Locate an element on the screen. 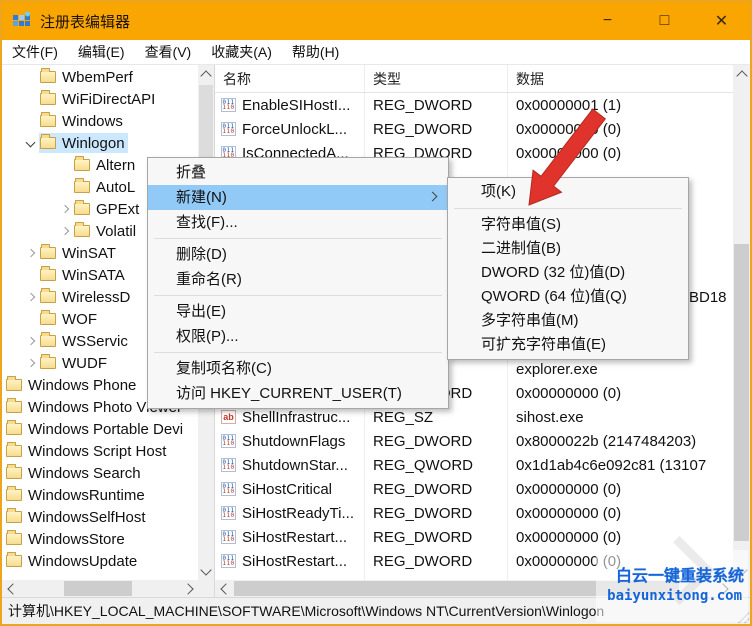 This screenshot has height=626, width=752. tree-item: WiFiDirectAPI is located at coordinates (100, 99).